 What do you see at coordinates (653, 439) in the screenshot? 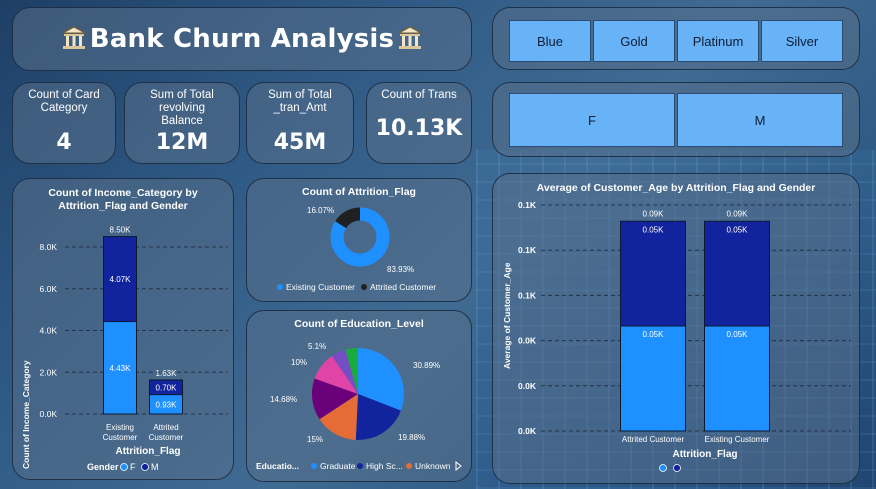
I see `x-tick-label: Attrited Customer` at bounding box center [653, 439].